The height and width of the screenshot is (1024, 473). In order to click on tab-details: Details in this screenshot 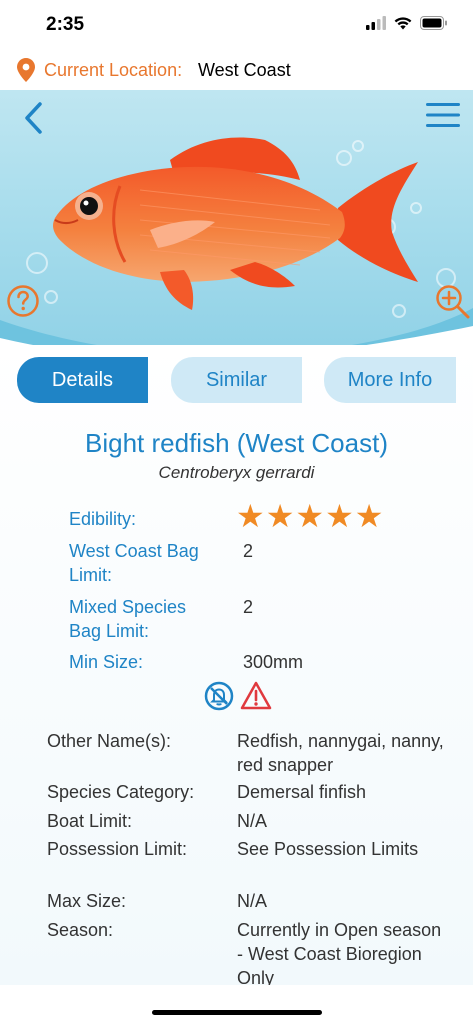, I will do `click(82, 380)`.